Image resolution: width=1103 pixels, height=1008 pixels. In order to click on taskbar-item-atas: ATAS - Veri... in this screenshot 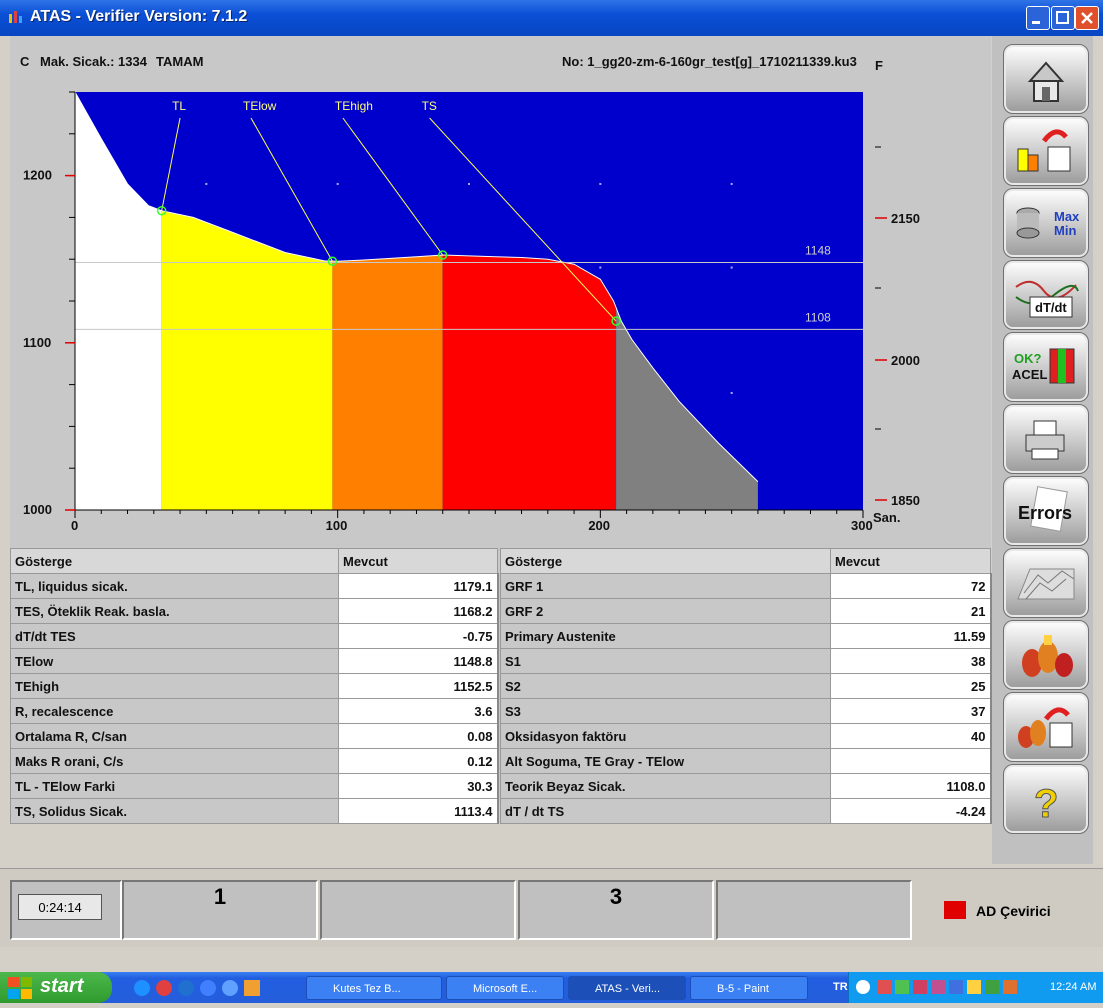, I will do `click(627, 988)`.